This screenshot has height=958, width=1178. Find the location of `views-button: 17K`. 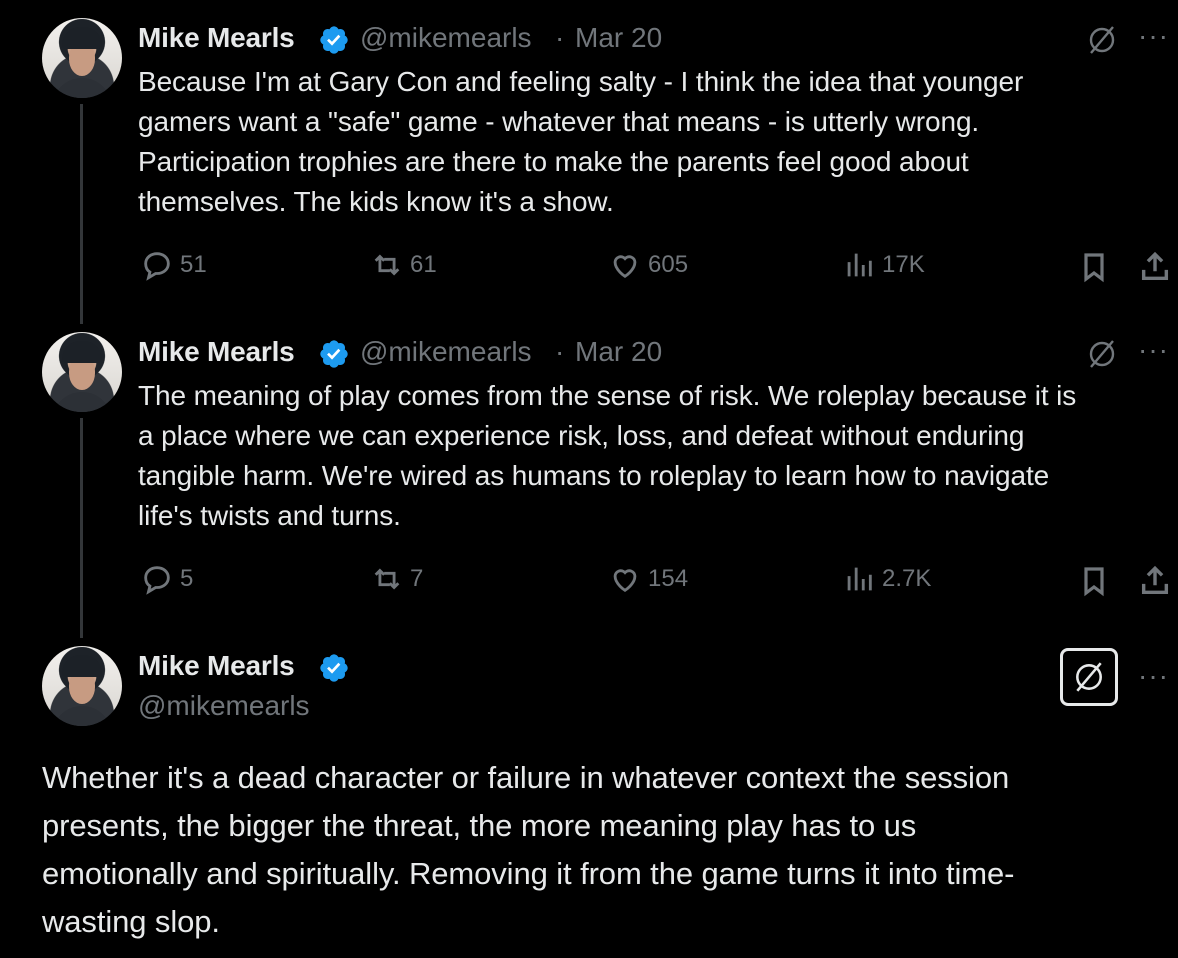

views-button: 17K is located at coordinates (883, 265).